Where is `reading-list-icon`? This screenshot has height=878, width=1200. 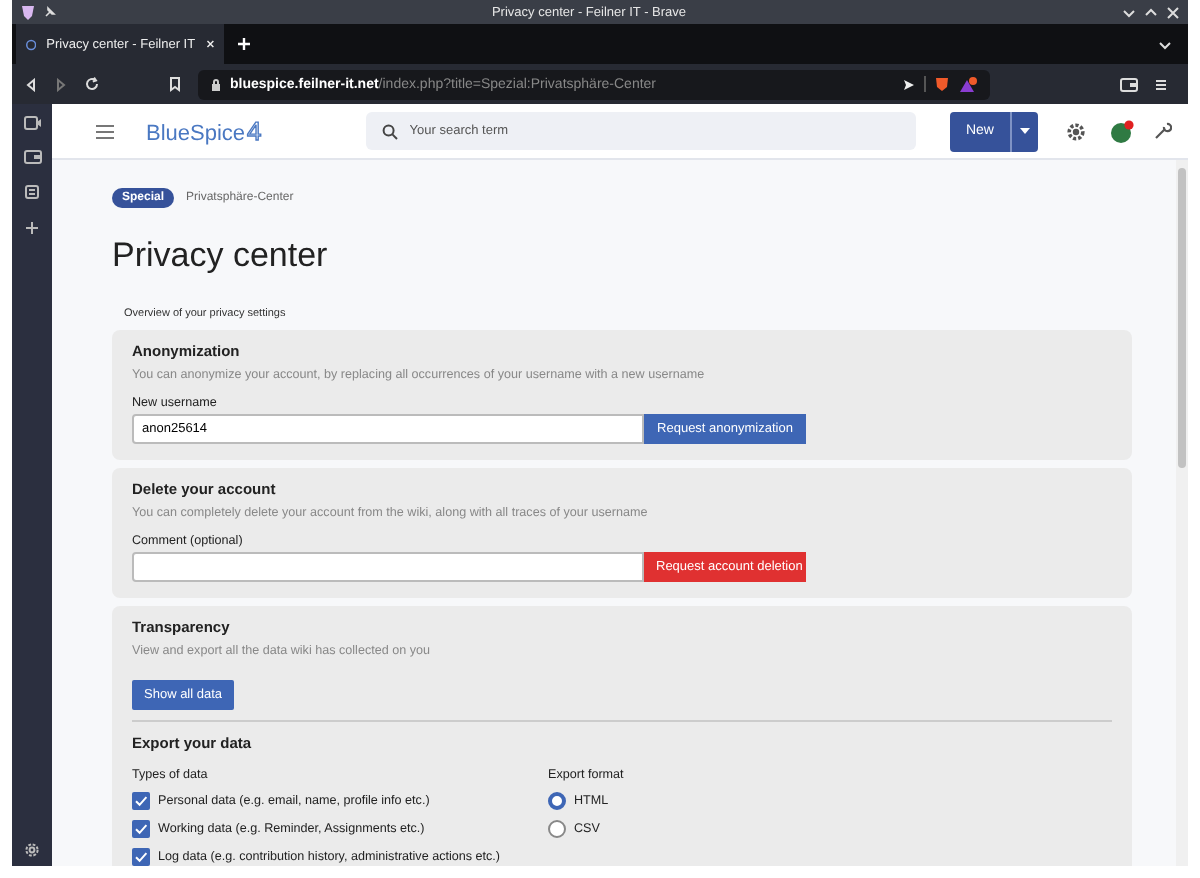 reading-list-icon is located at coordinates (32, 192).